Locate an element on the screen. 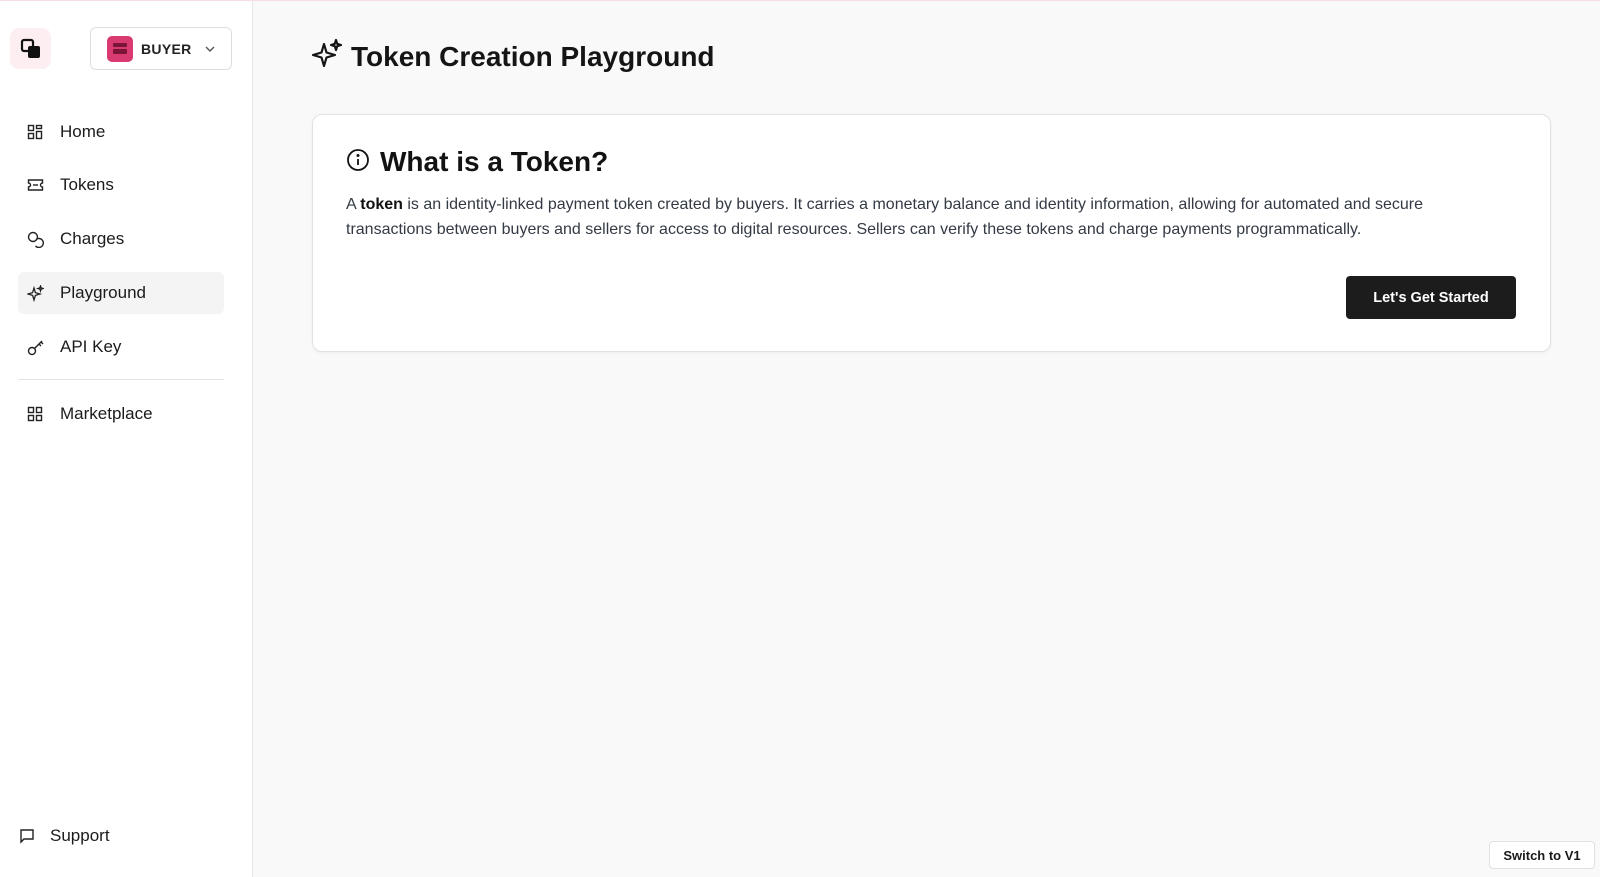 This screenshot has width=1600, height=877. message-square-icon is located at coordinates (27, 836).